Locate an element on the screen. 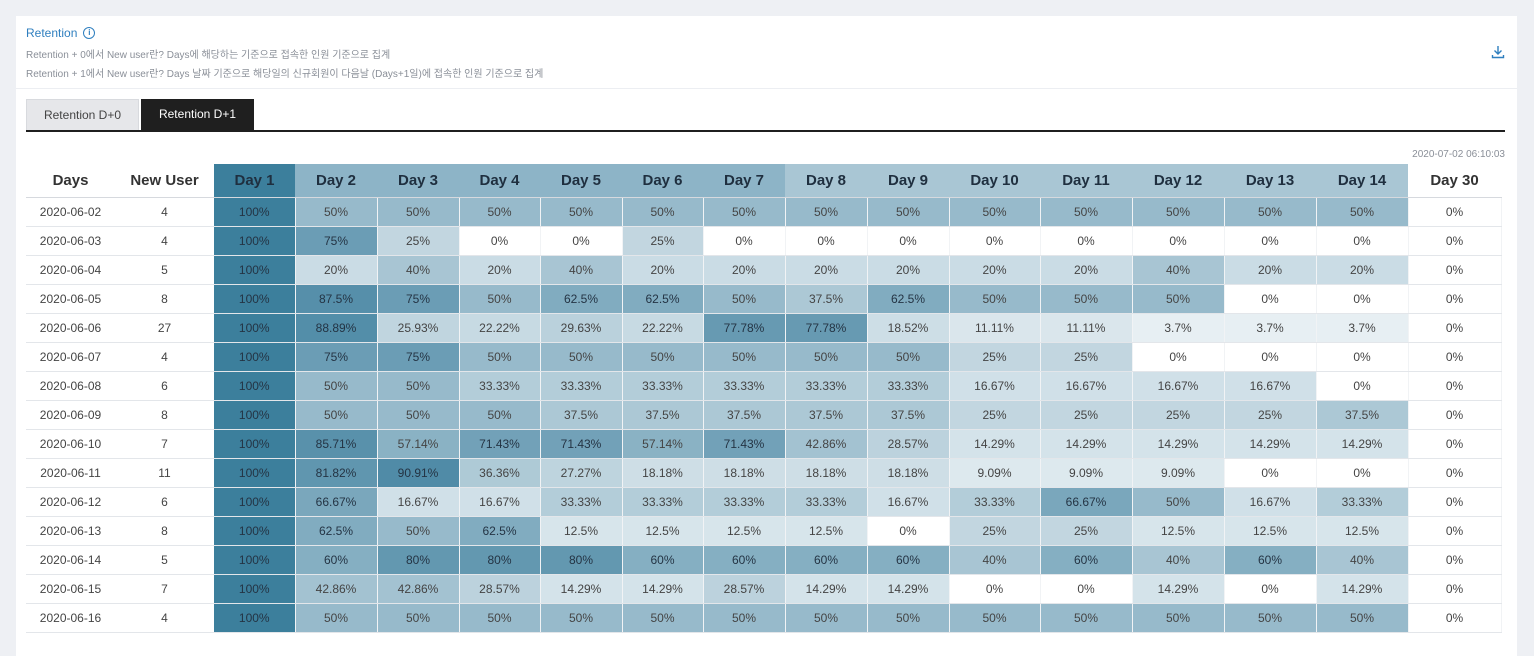  tab-retention-d0: Retention D+0 is located at coordinates (82, 114).